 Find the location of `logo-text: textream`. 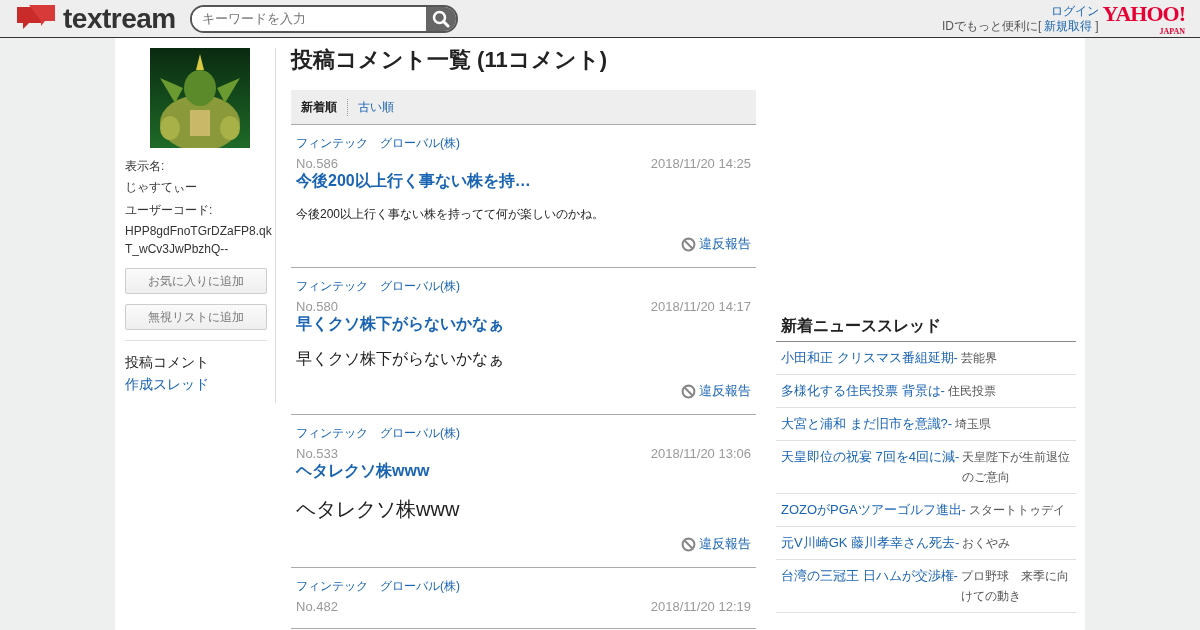

logo-text: textream is located at coordinates (119, 18).